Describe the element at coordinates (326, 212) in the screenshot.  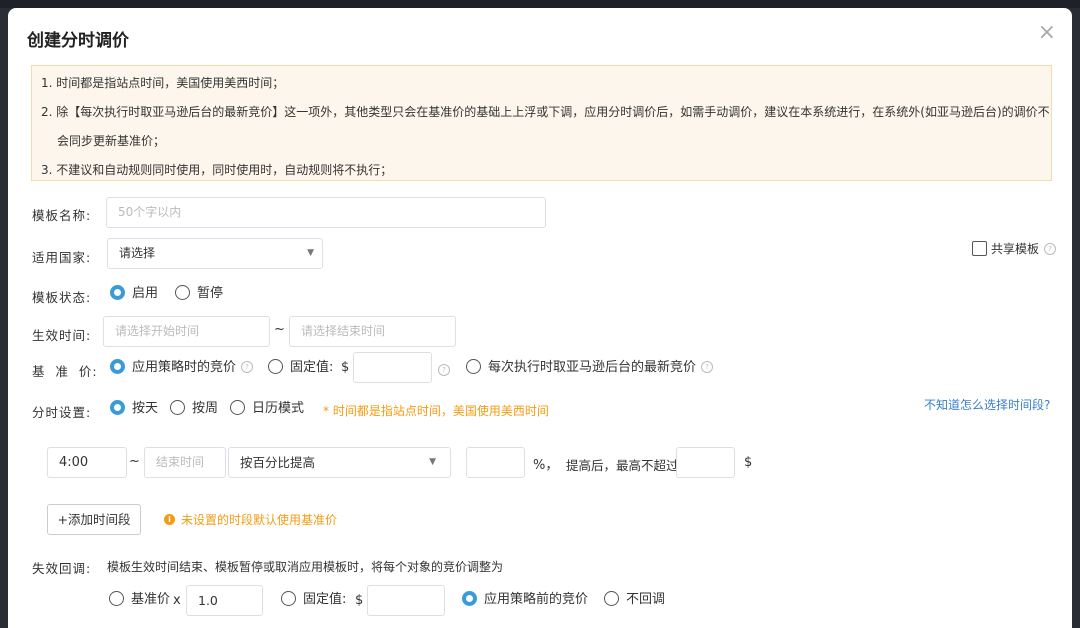
I see `template-name-input: 50个字以内` at that location.